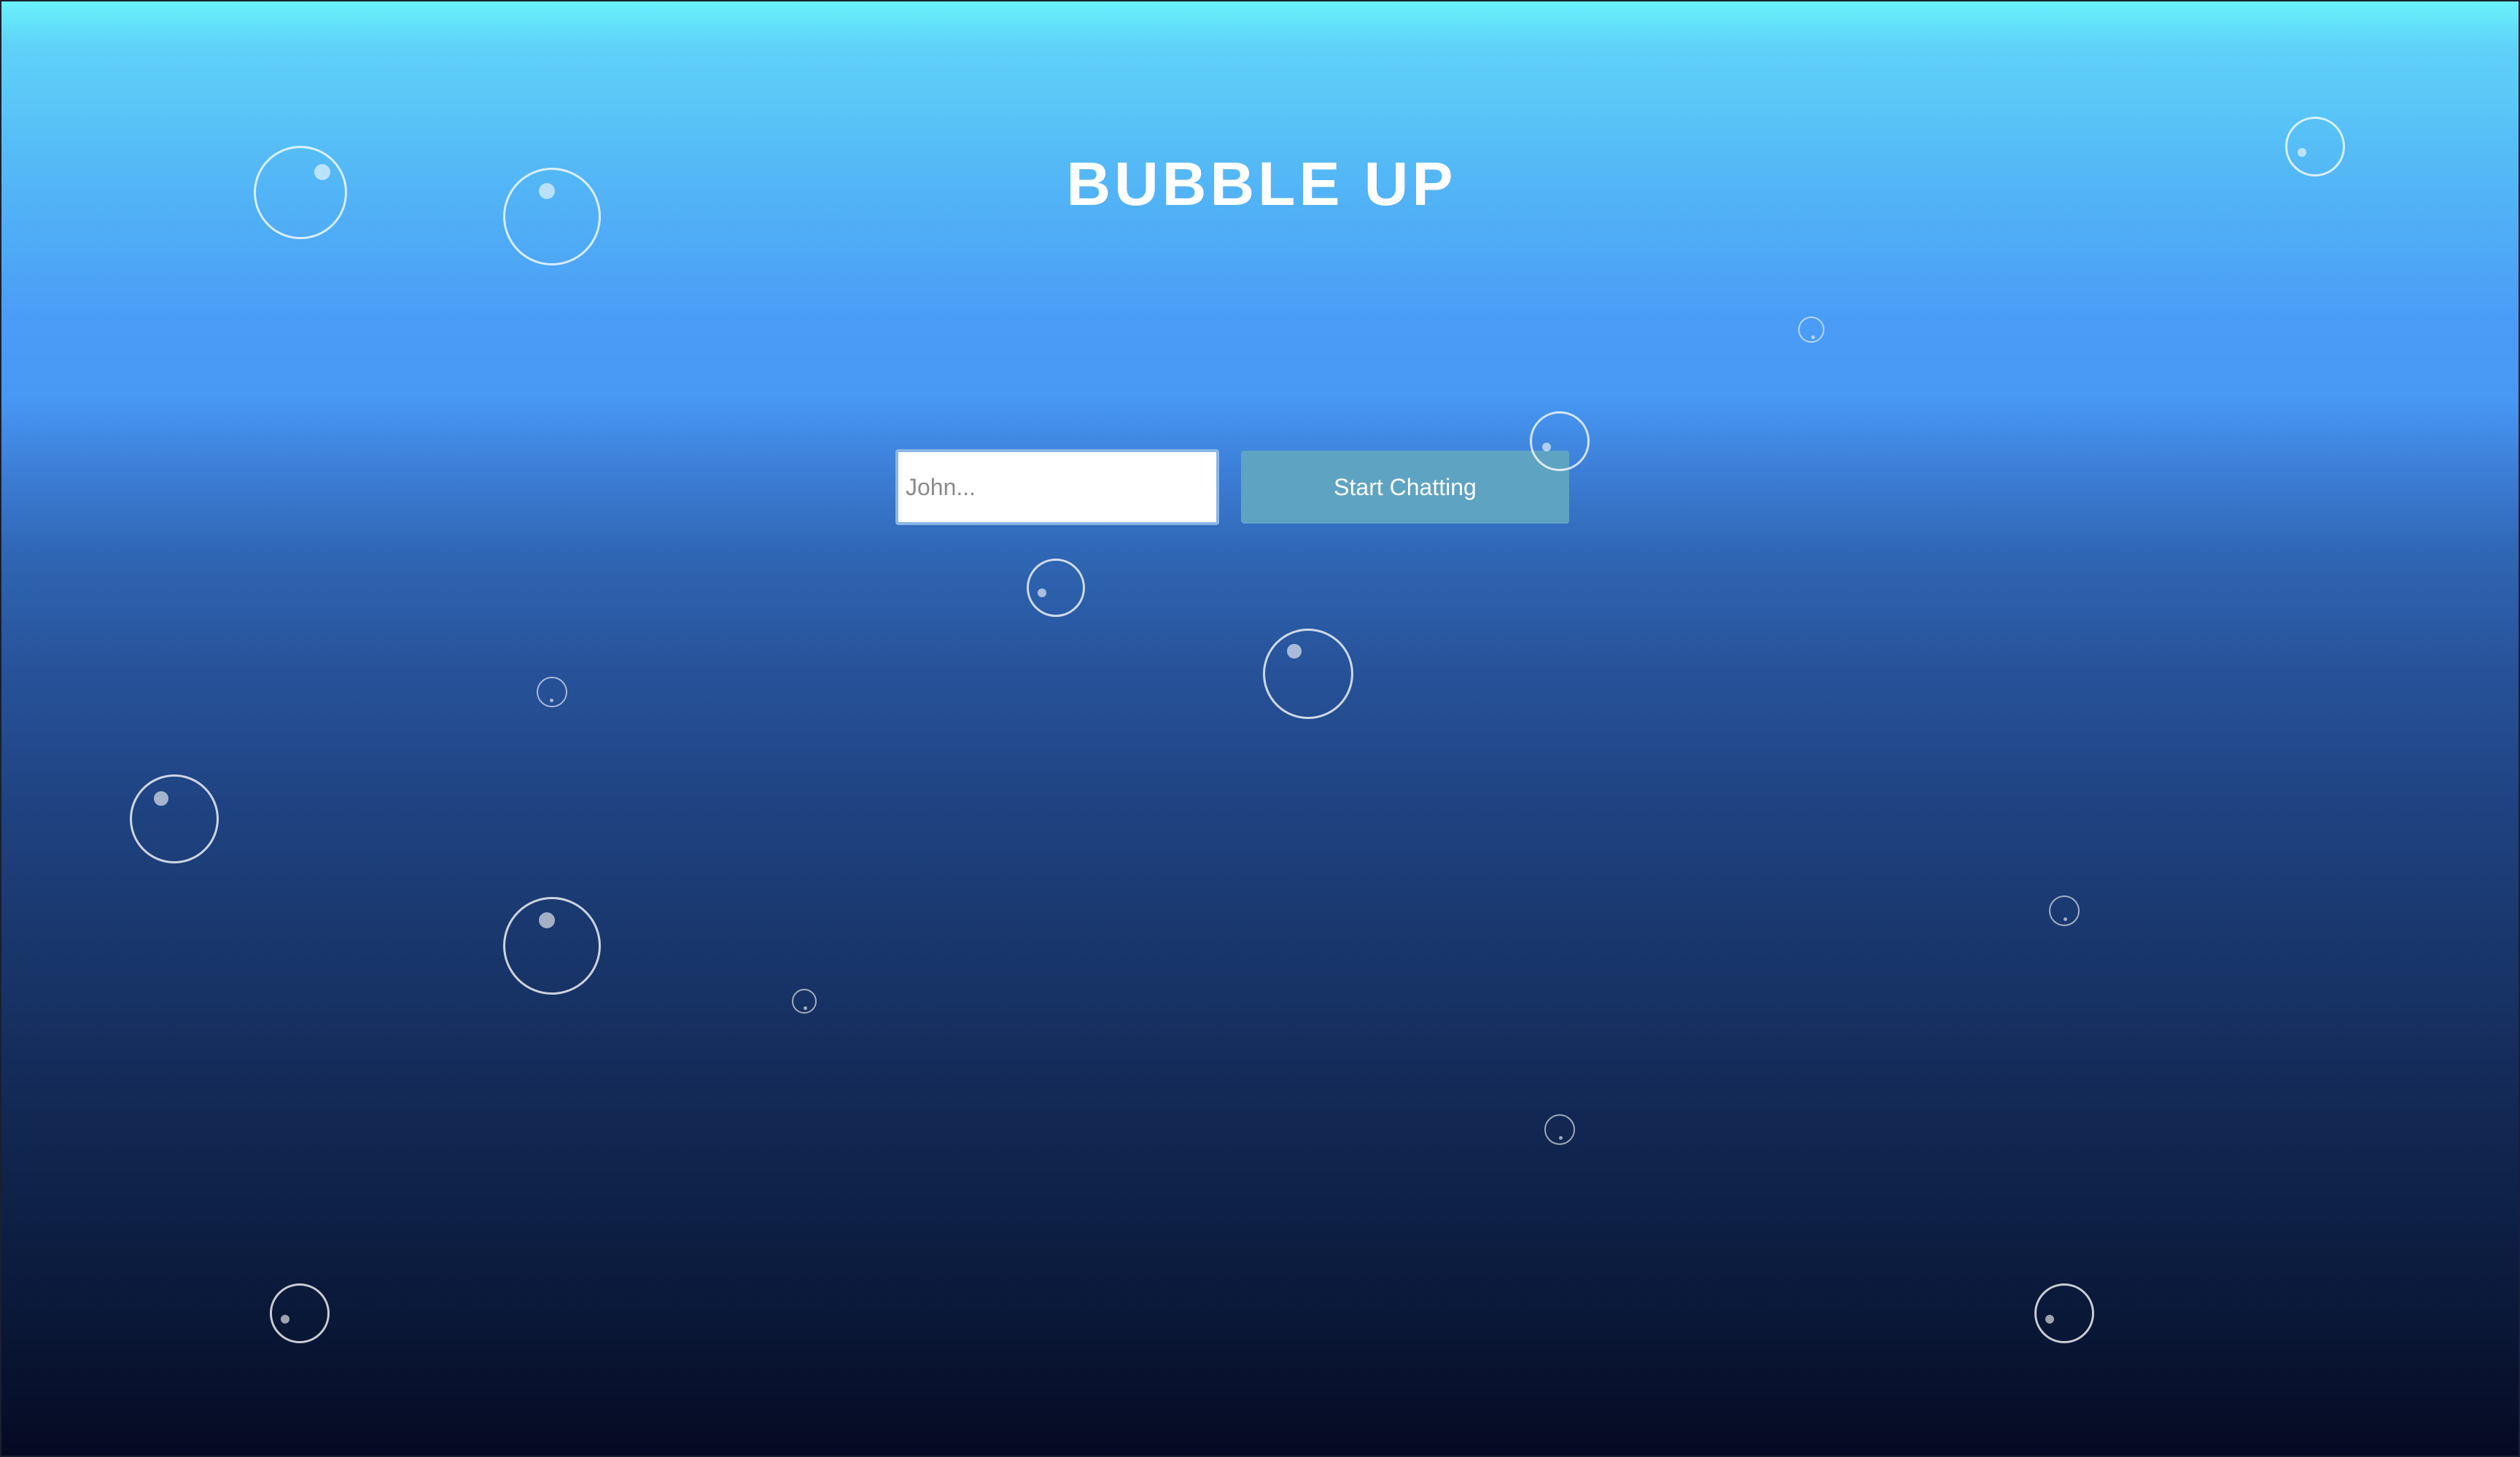 This screenshot has width=2520, height=1457. Describe the element at coordinates (1261, 184) in the screenshot. I see `app-title: BUBBLE UP` at that location.